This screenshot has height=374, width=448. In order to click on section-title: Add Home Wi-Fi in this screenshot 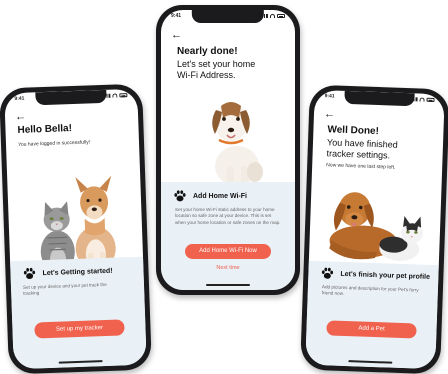, I will do `click(220, 196)`.